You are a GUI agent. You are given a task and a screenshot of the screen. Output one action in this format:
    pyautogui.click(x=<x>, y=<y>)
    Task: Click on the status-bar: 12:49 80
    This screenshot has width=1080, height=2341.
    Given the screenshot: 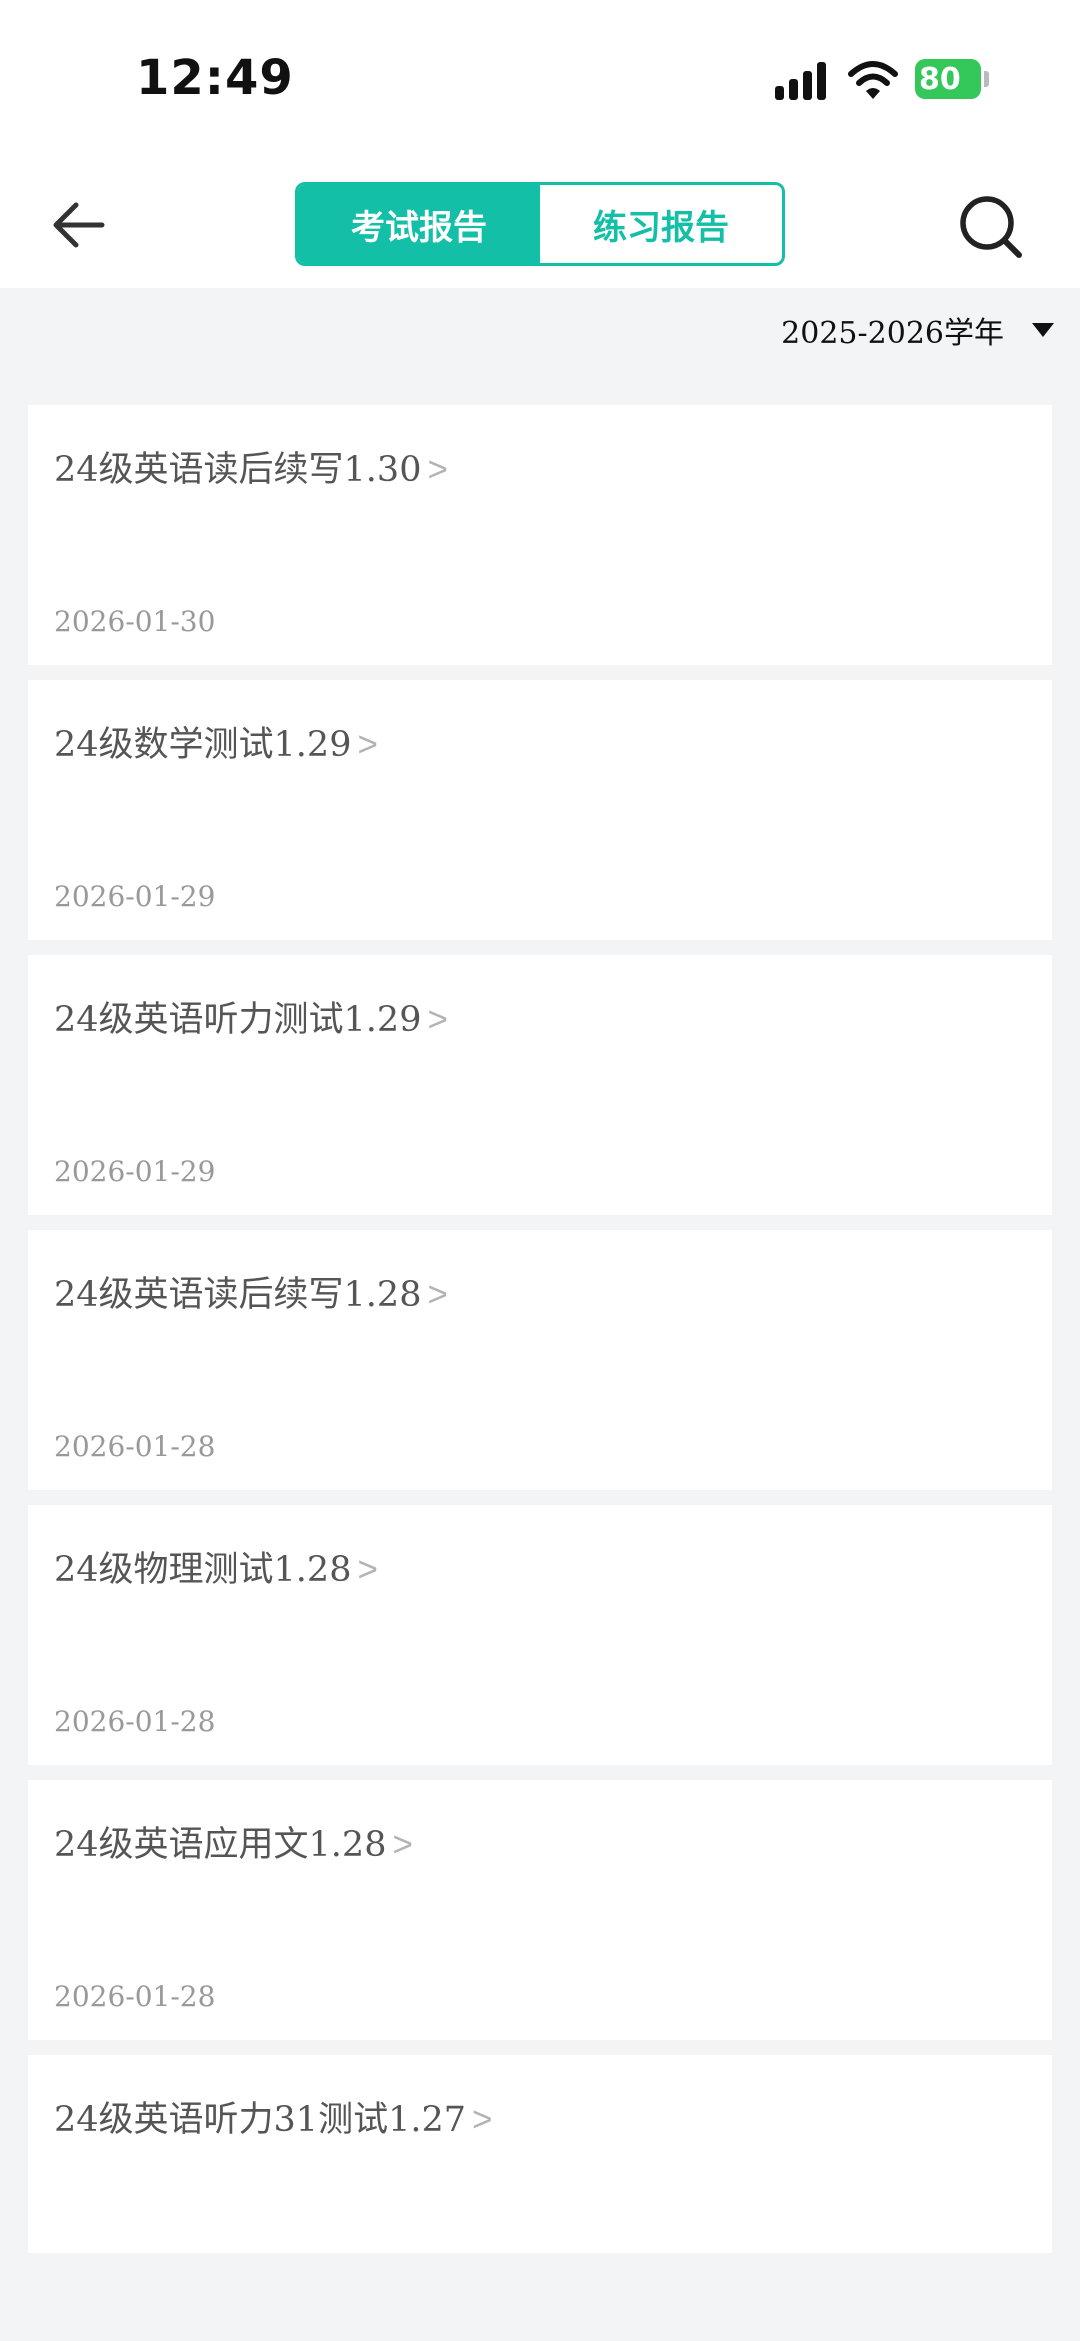 What is the action you would take?
    pyautogui.click(x=540, y=80)
    